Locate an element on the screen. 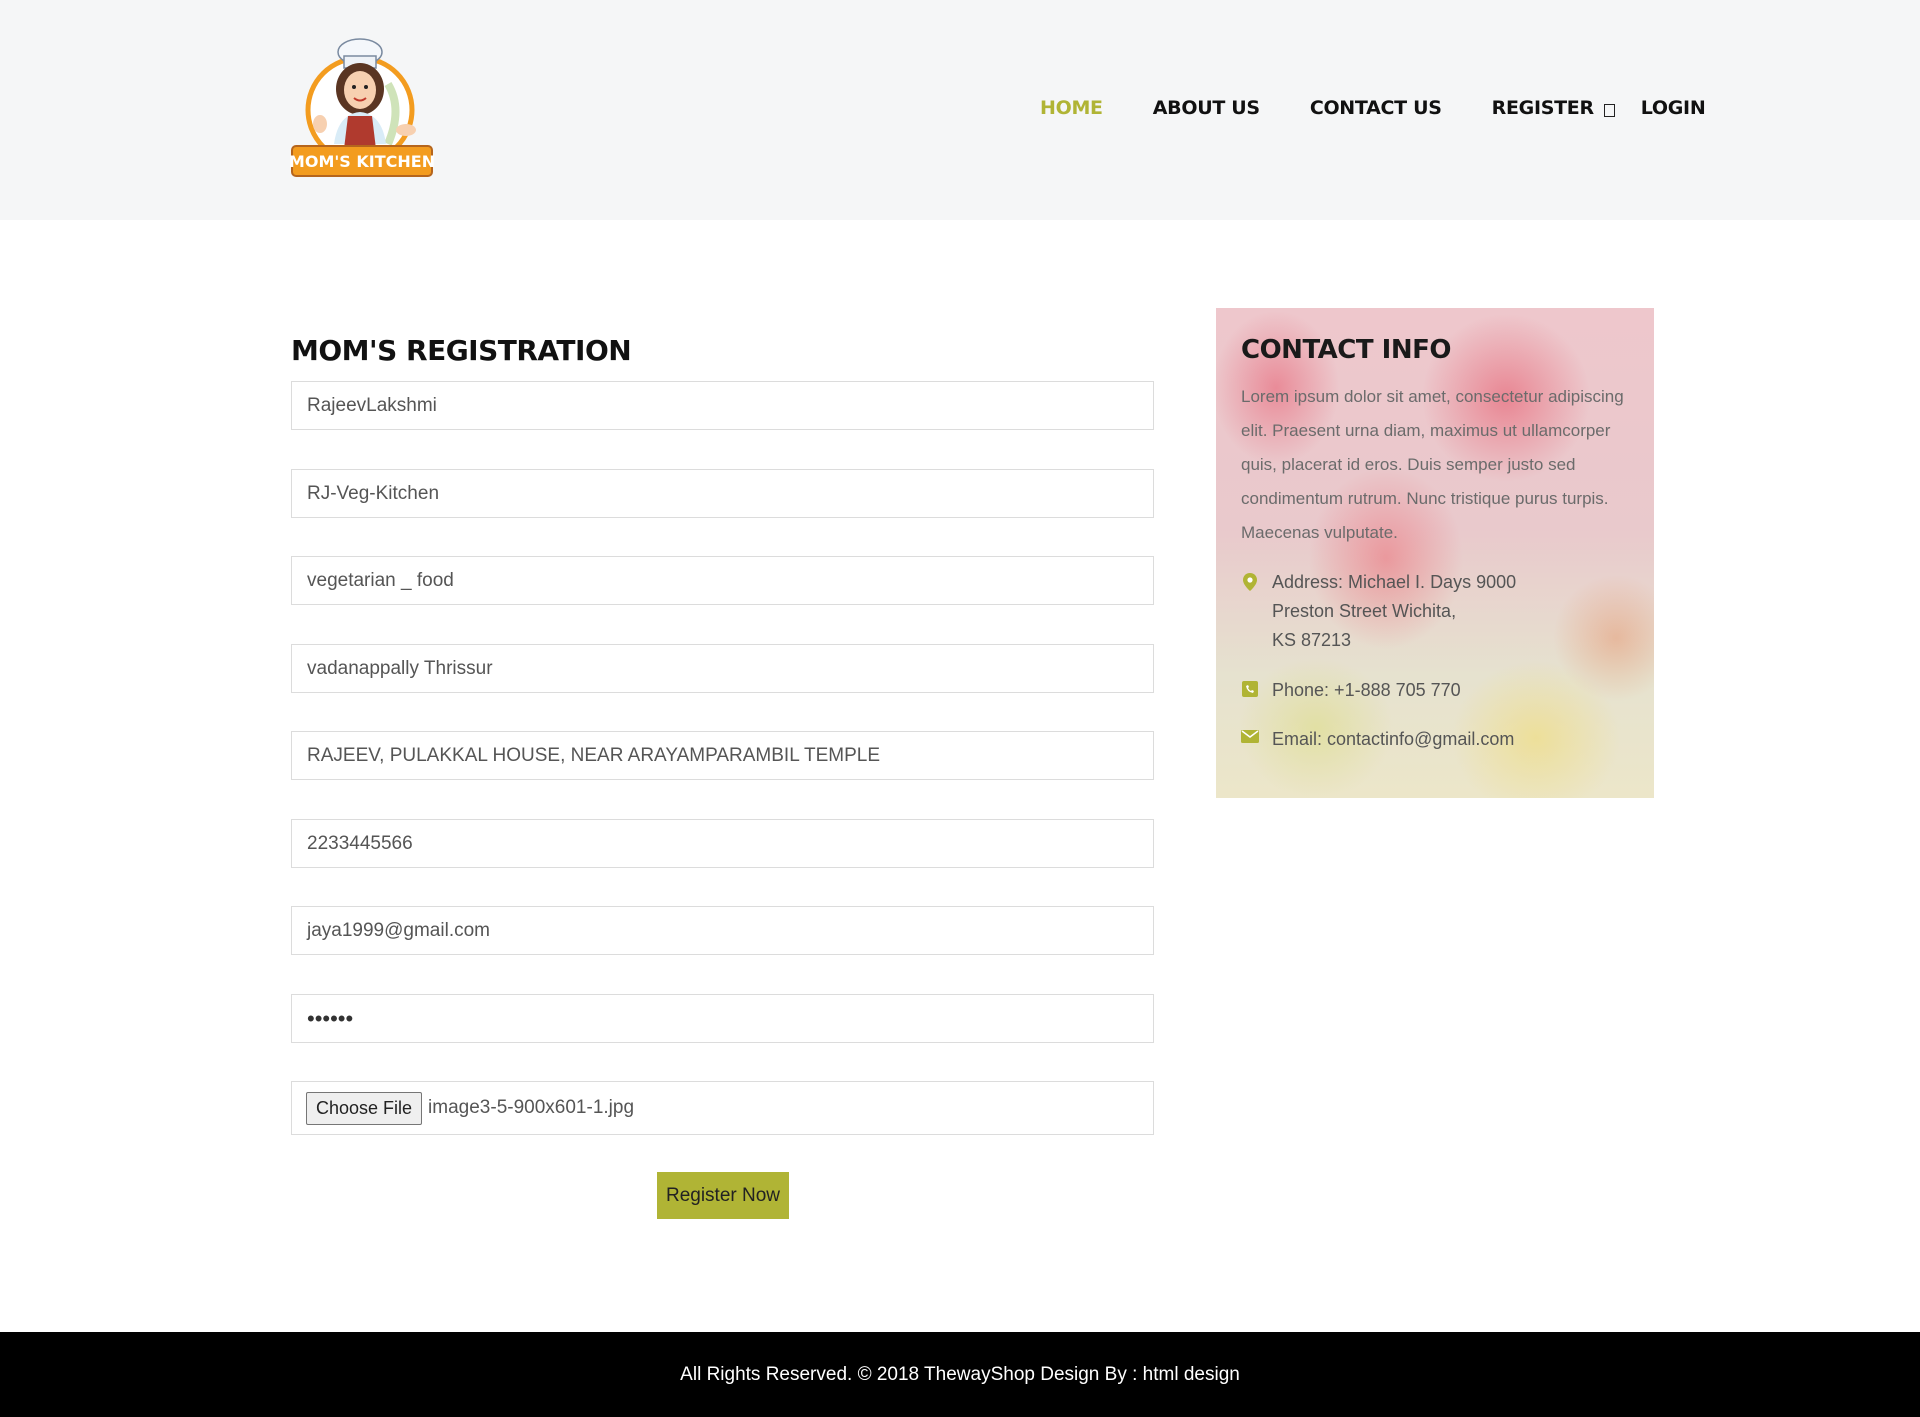 The image size is (1920, 1417). nav-contact-us: CONTACT US is located at coordinates (1376, 108).